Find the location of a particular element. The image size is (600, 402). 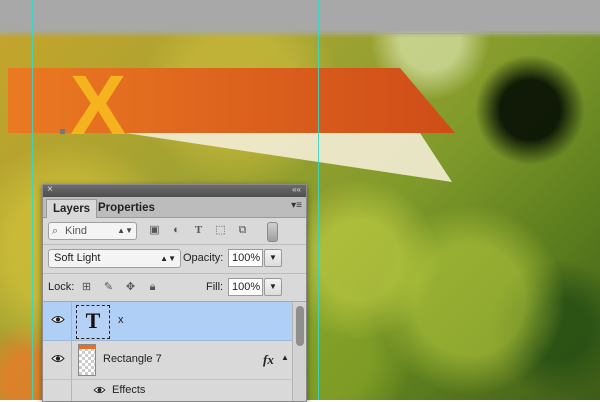

opacity-label: Opacity: is located at coordinates (203, 258).